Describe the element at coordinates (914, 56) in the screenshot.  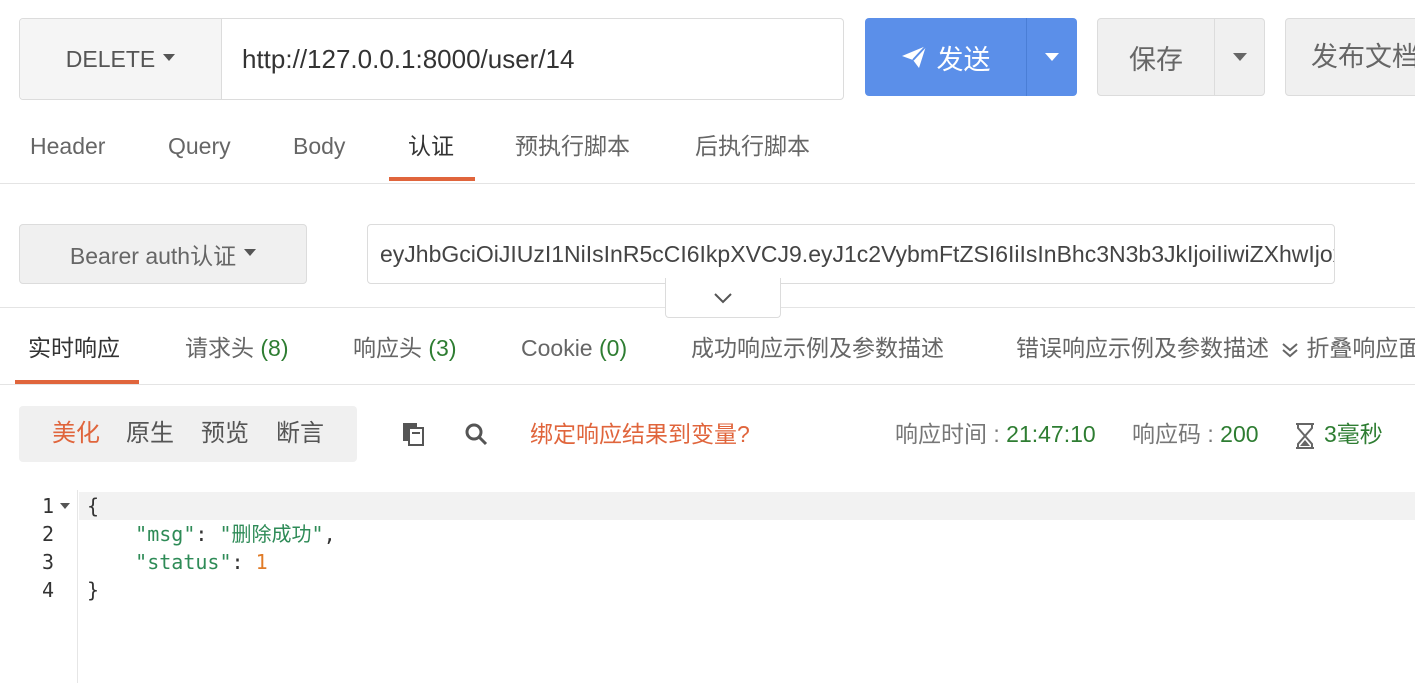
I see `paper-plane-icon` at that location.